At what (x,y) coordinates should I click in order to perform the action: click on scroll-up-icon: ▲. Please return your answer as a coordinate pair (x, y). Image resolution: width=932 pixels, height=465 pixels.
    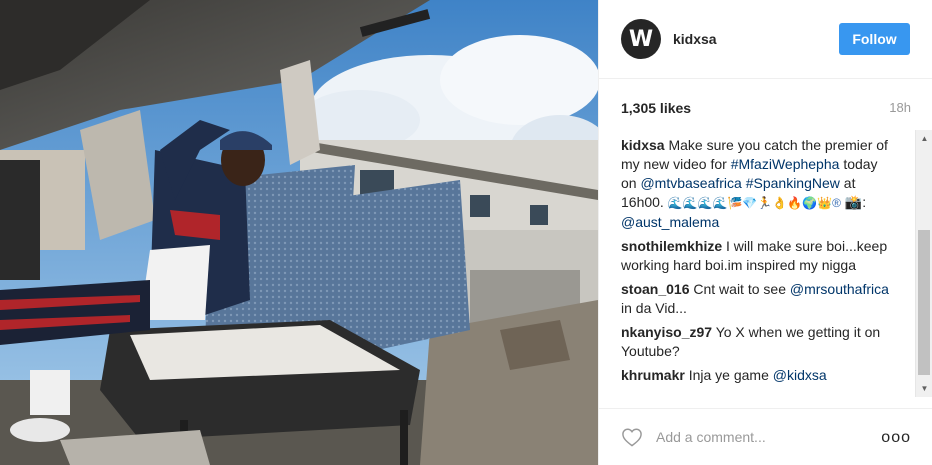
    Looking at the image, I should click on (924, 138).